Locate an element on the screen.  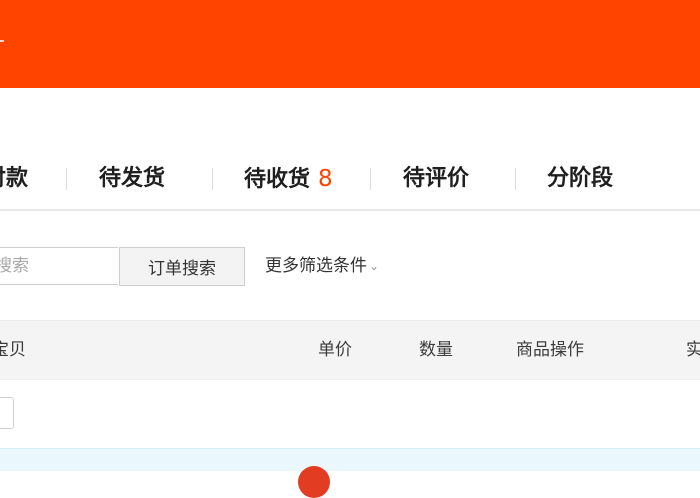
tab-to-receive: 待收货 8 is located at coordinates (288, 179).